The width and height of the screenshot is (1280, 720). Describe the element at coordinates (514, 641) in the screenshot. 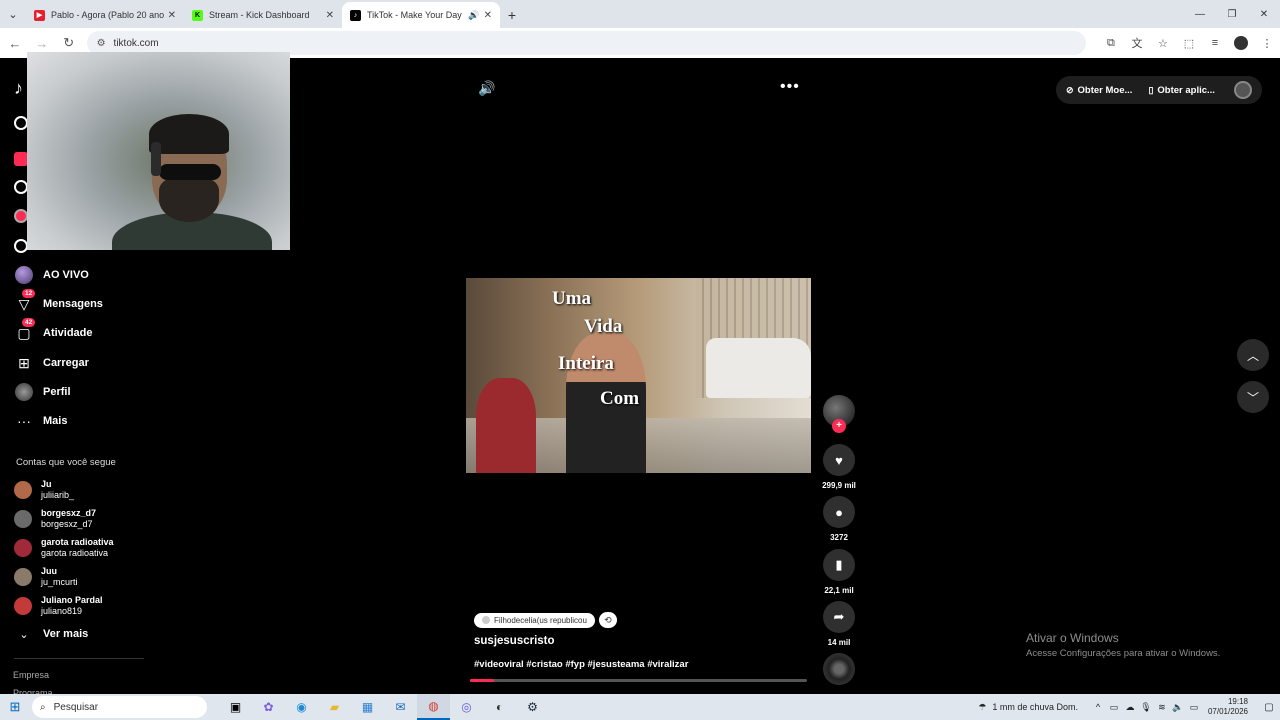

I see `video-author: susjesuscristo` at that location.